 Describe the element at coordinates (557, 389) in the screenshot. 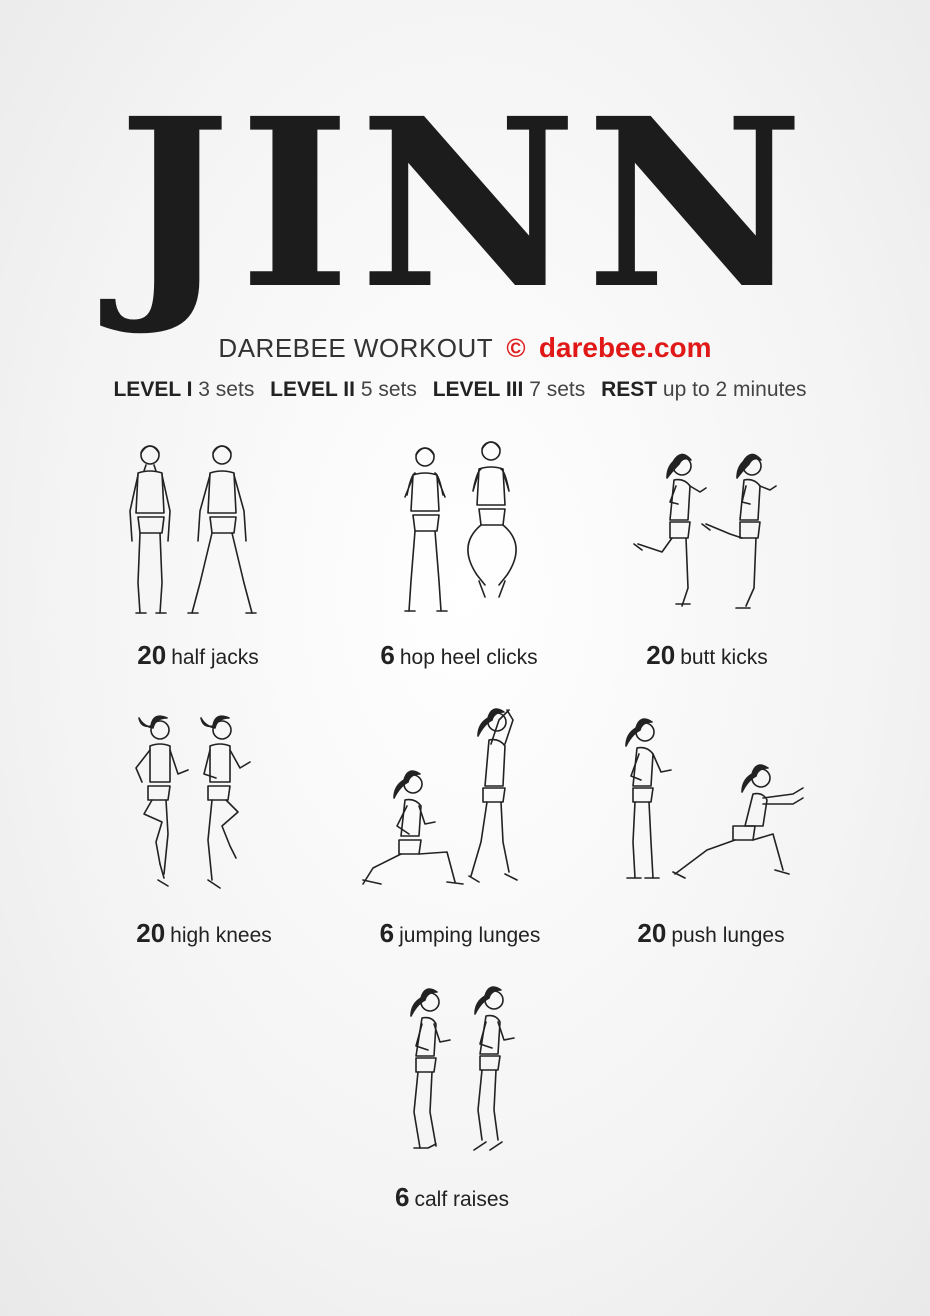

I see `level-3-value: 7 sets` at that location.